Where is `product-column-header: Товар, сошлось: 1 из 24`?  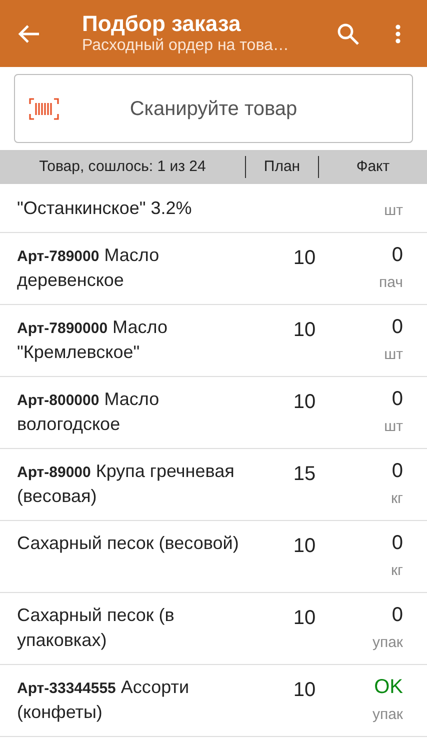
product-column-header: Товар, сошлось: 1 из 24 is located at coordinates (122, 166).